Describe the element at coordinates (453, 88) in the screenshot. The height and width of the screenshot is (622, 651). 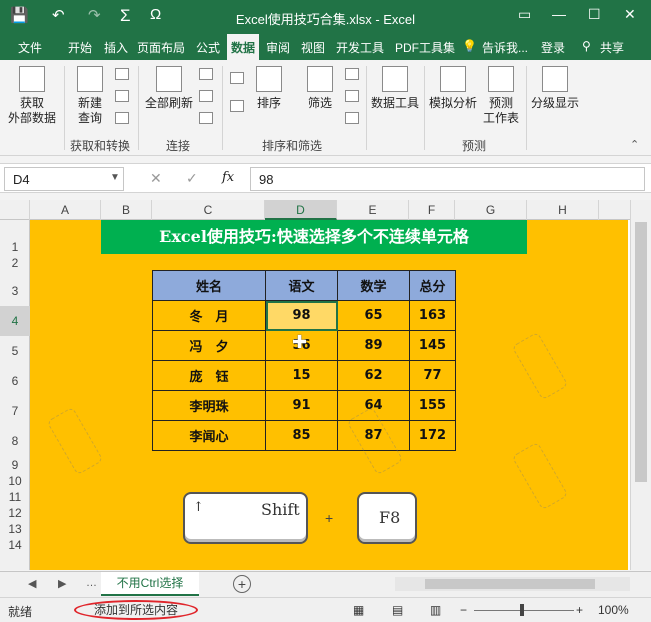
I see `what-if-button: 模拟分析` at that location.